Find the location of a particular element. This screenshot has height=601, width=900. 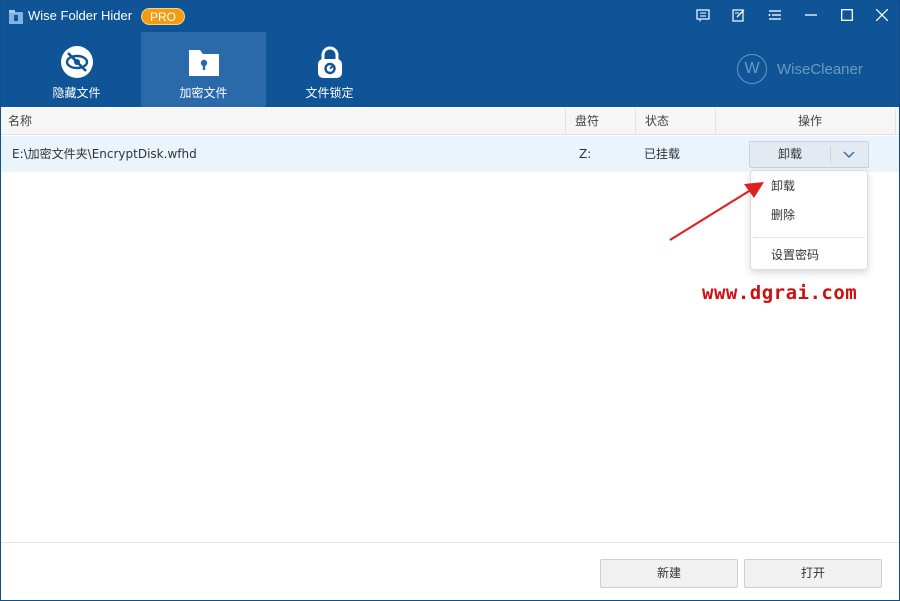

open-button: 打开 is located at coordinates (813, 573).